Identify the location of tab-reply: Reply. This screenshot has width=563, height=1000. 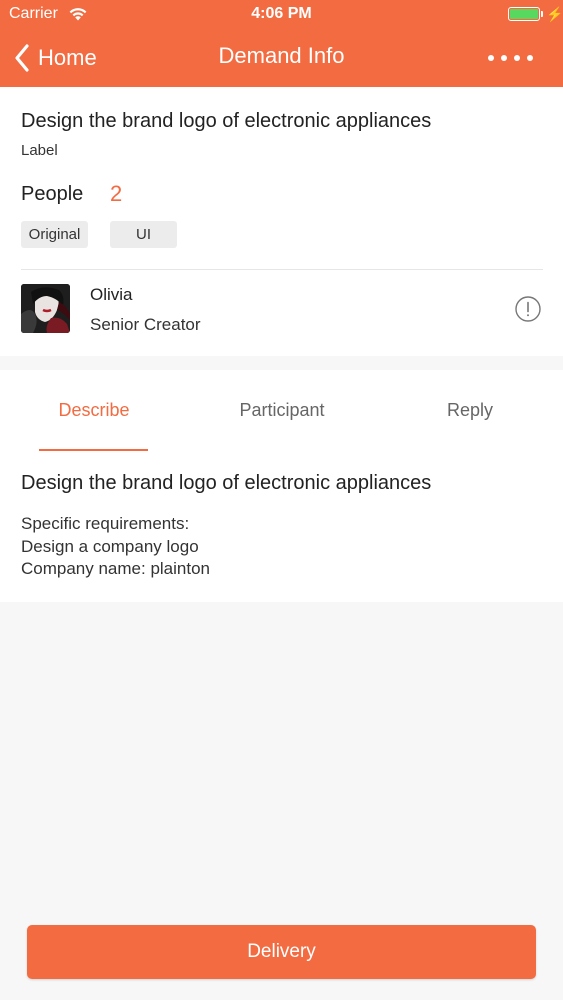
(469, 410).